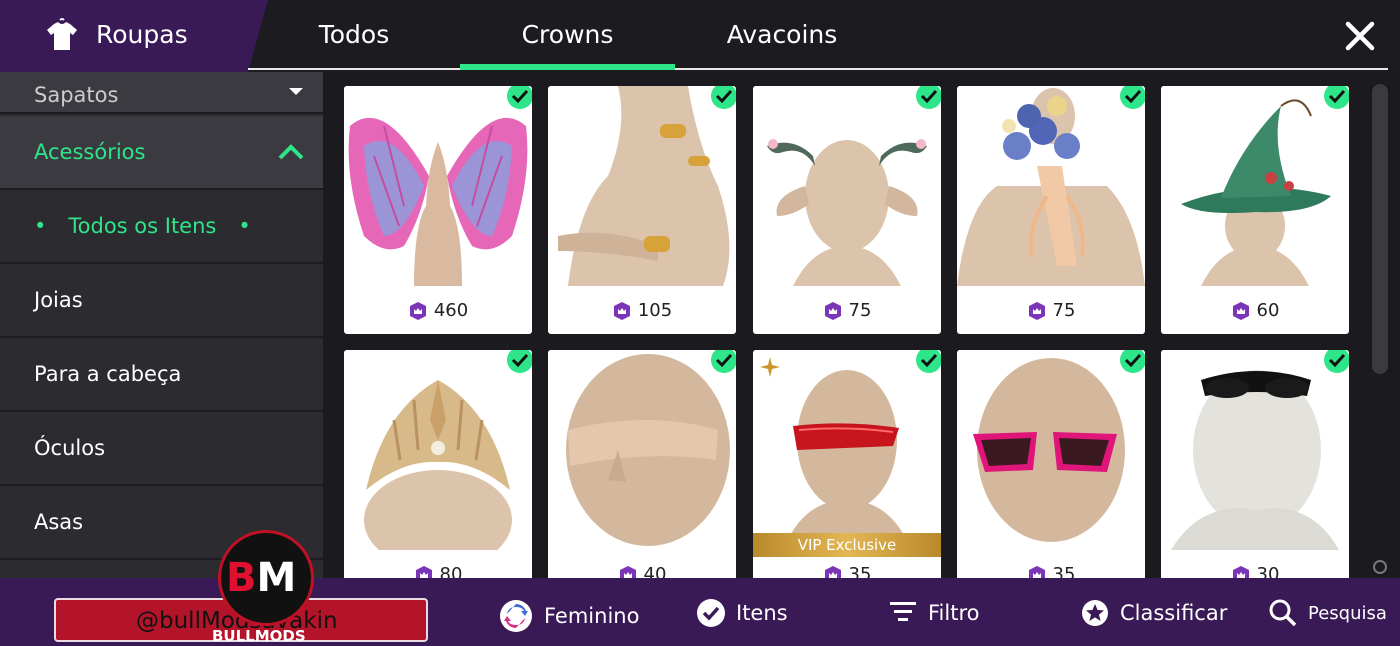  I want to click on watermark-subtext: BULLMODS, so click(259, 636).